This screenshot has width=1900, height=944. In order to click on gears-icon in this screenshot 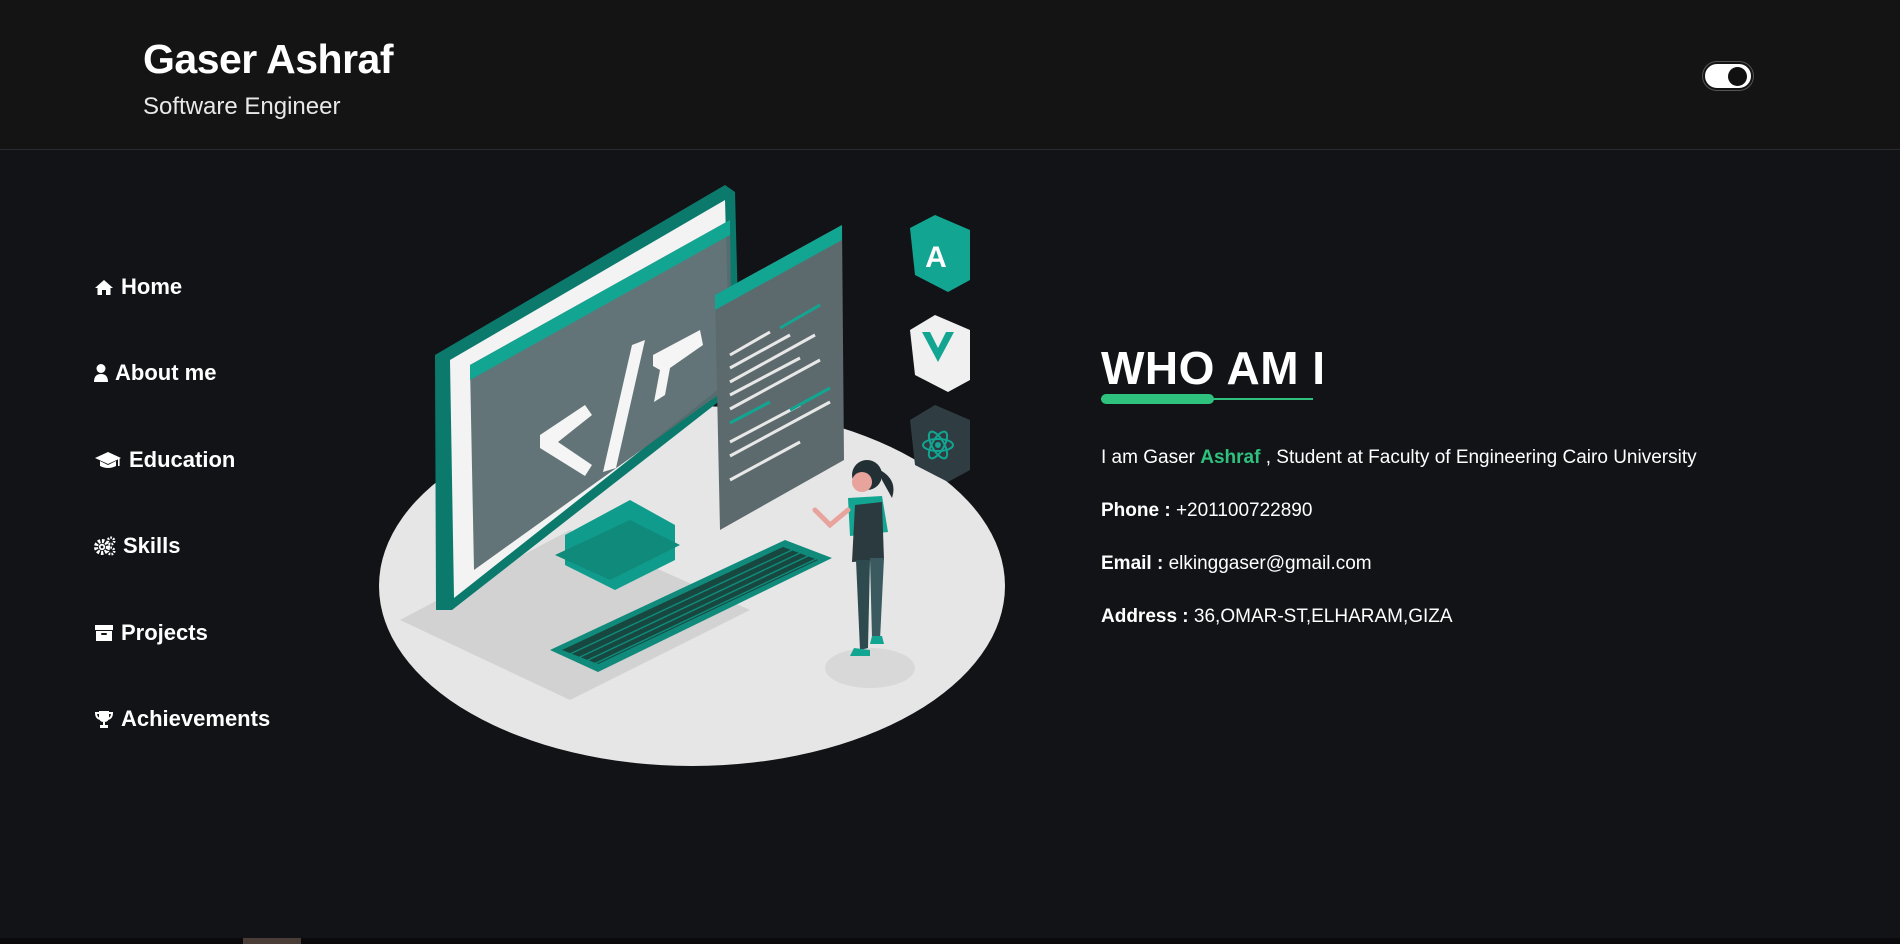, I will do `click(105, 546)`.